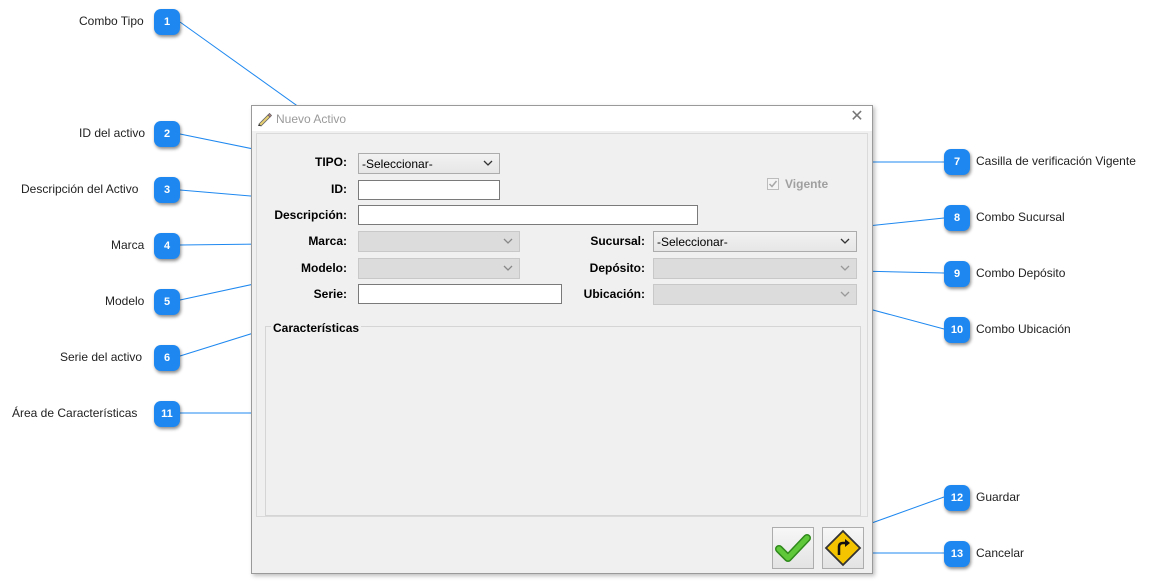 This screenshot has height=584, width=1164. What do you see at coordinates (807, 184) in the screenshot?
I see `vigente-label: Vigente` at bounding box center [807, 184].